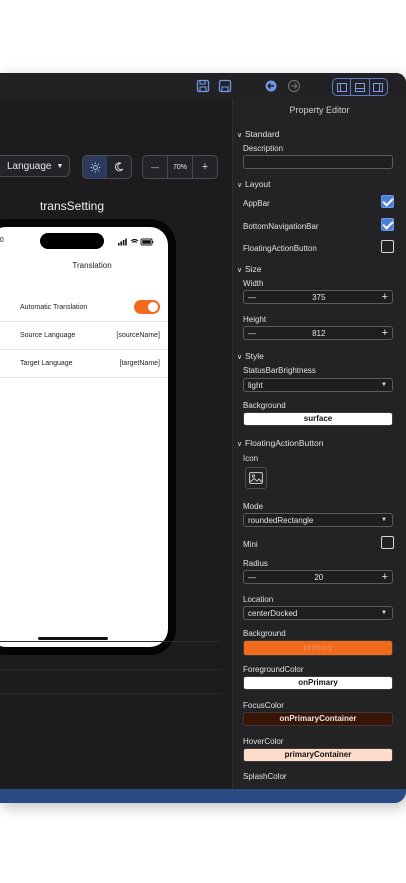 Image resolution: width=406 pixels, height=883 pixels. I want to click on sun-icon, so click(95, 167).